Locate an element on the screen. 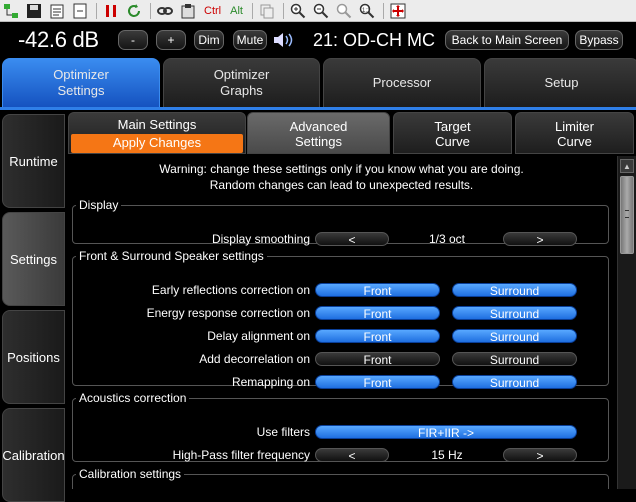 This screenshot has width=636, height=502. use-filters-button: FIR+IIR -> is located at coordinates (446, 432).